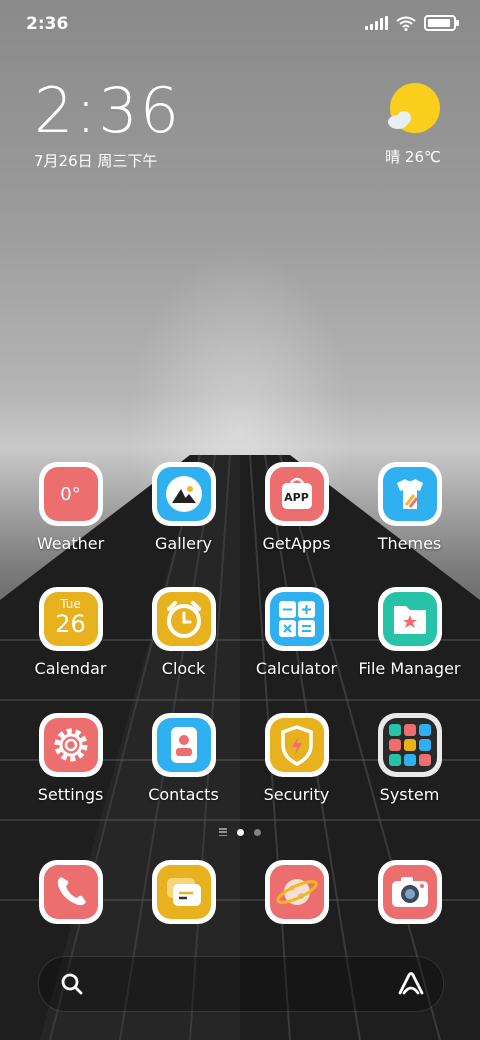 The height and width of the screenshot is (1040, 480). Describe the element at coordinates (296, 794) in the screenshot. I see `app-label: Security` at that location.